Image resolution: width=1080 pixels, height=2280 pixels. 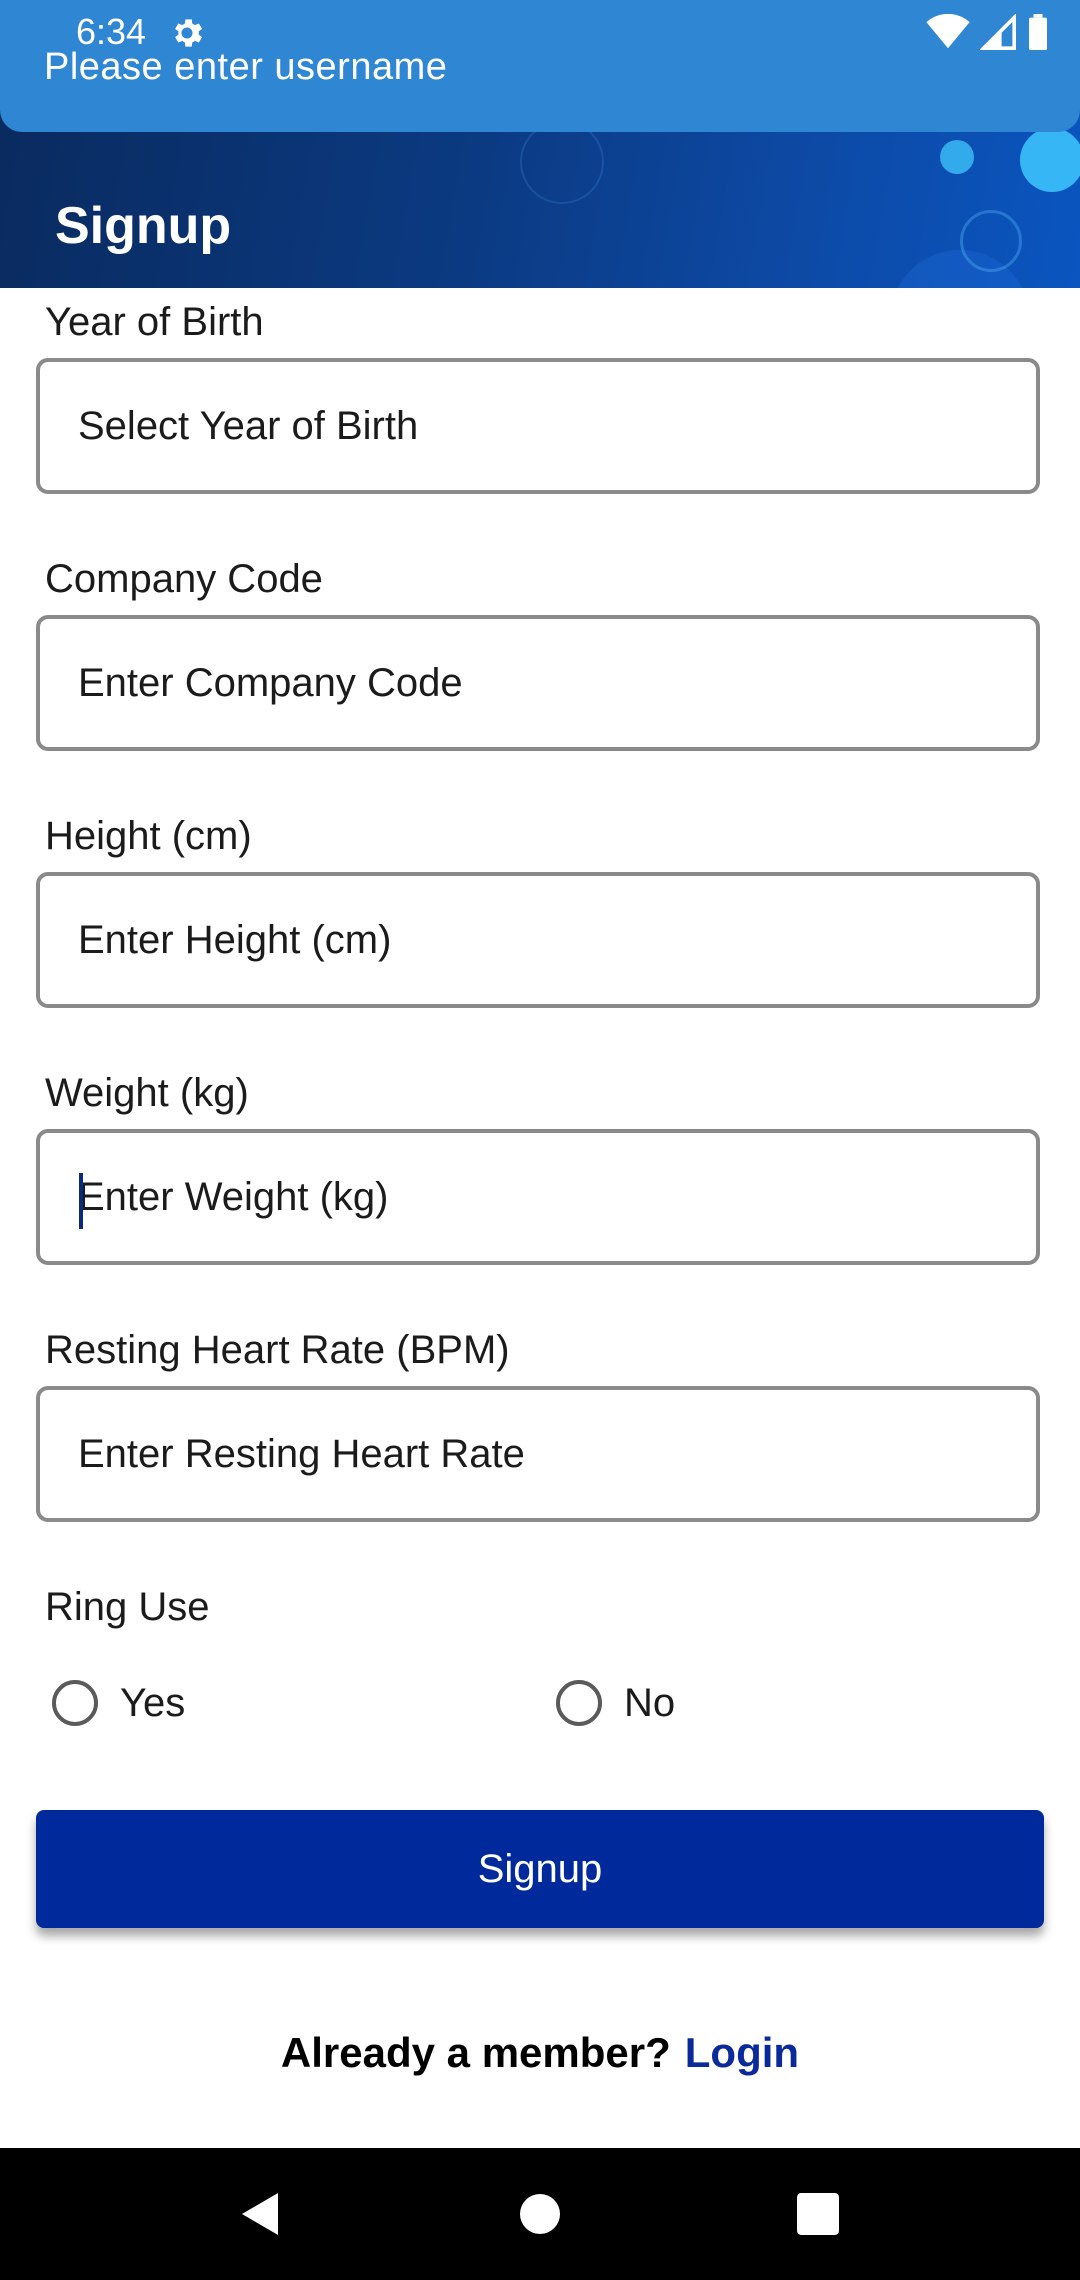 What do you see at coordinates (184, 579) in the screenshot?
I see `company-code-label: Company Code` at bounding box center [184, 579].